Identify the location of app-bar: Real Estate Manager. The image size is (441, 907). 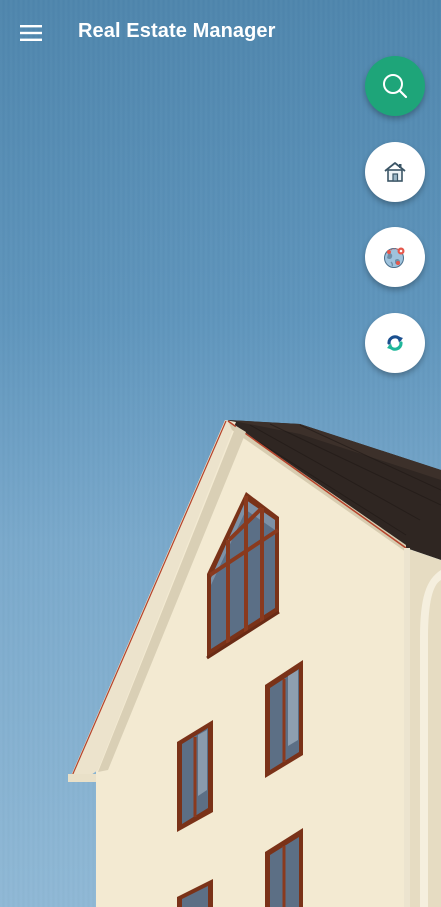
(220, 33).